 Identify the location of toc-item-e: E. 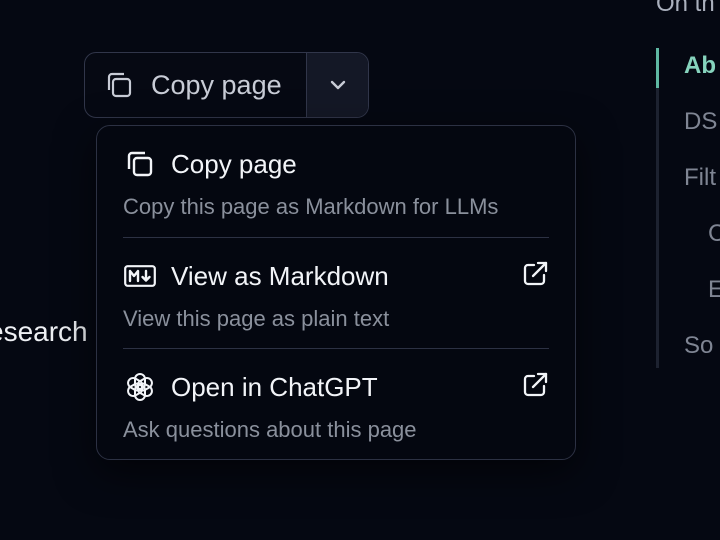
(714, 290).